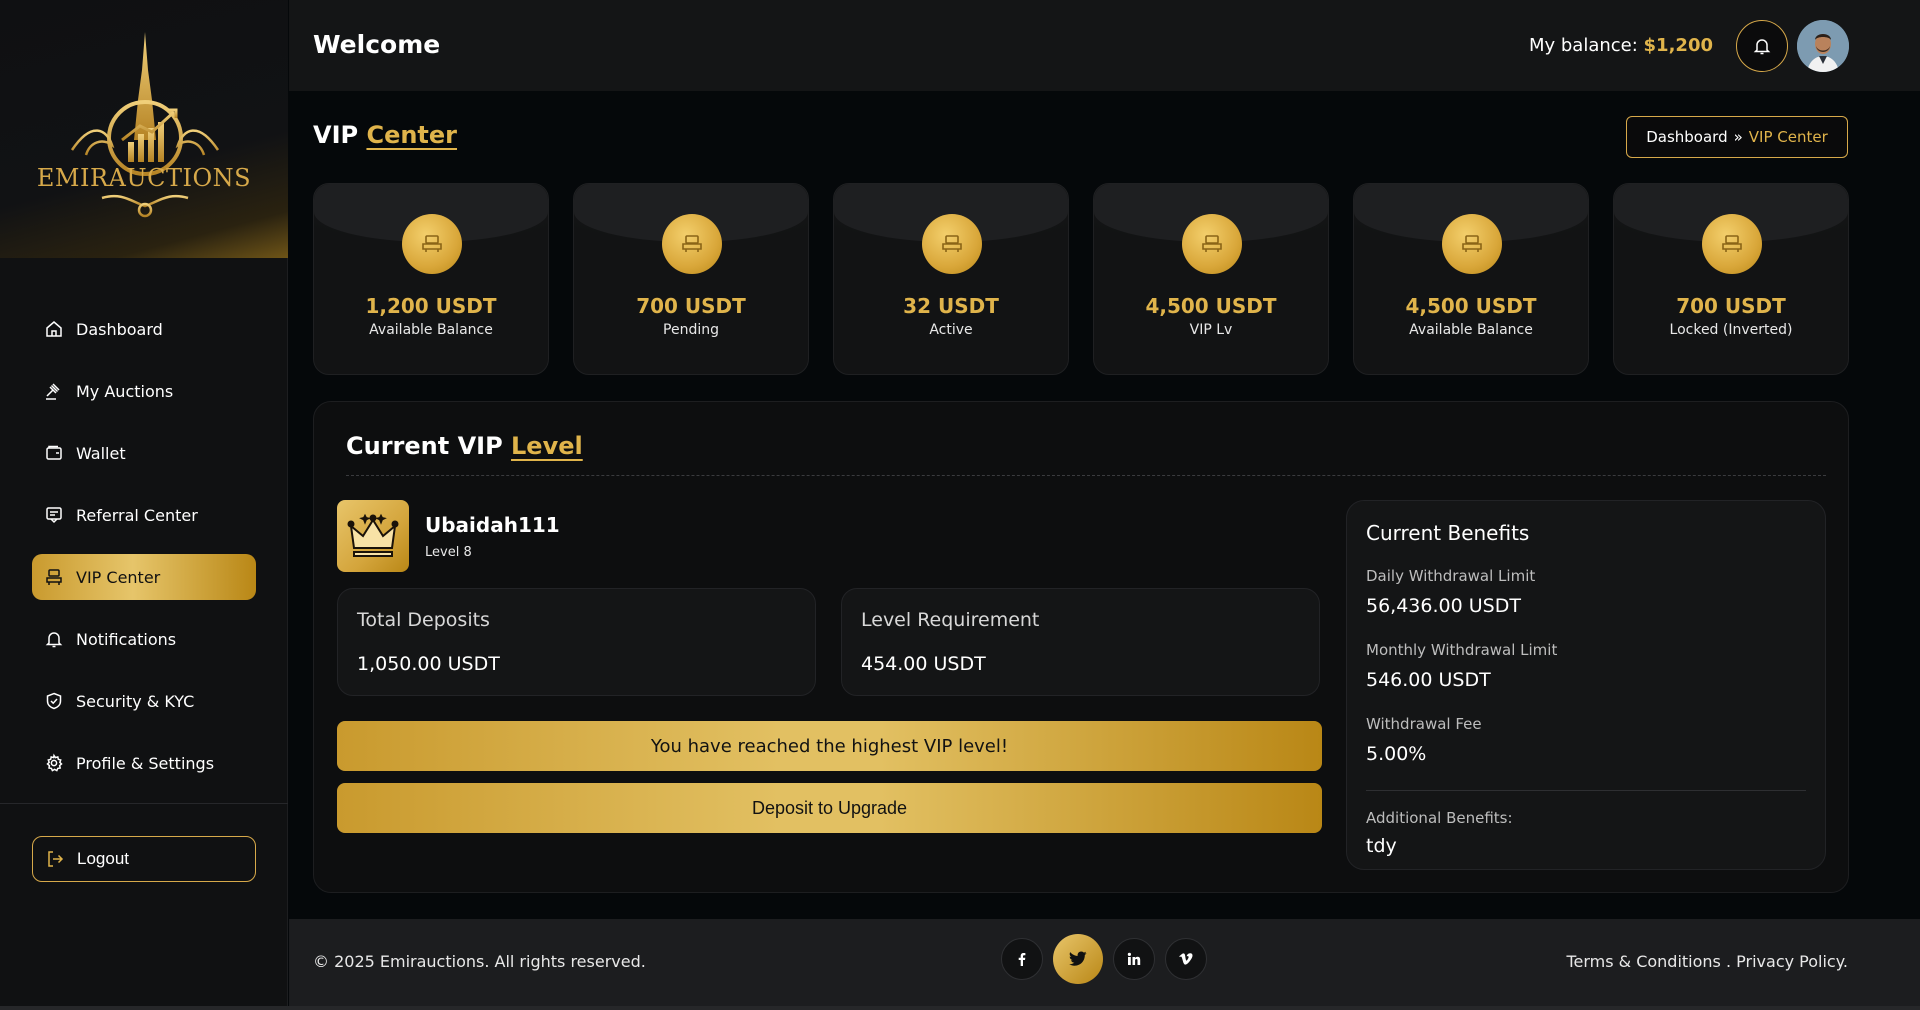 This screenshot has height=1010, width=1920. I want to click on breadcrumb: Dashboard » VIP Center, so click(1737, 137).